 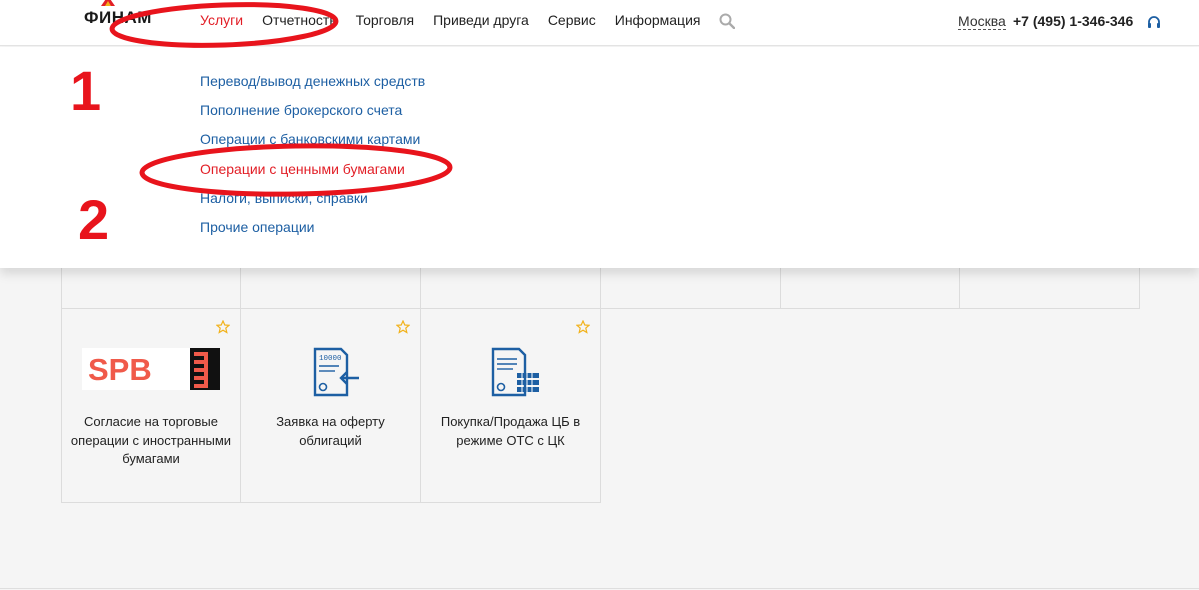 What do you see at coordinates (572, 20) in the screenshot?
I see `nav-item-service: Сервис` at bounding box center [572, 20].